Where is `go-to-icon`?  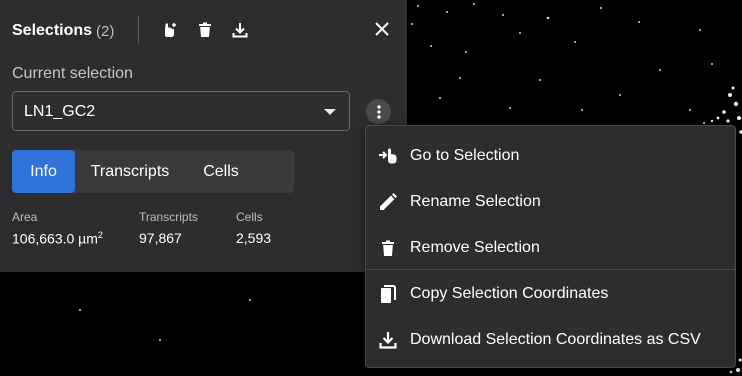 go-to-icon is located at coordinates (388, 156).